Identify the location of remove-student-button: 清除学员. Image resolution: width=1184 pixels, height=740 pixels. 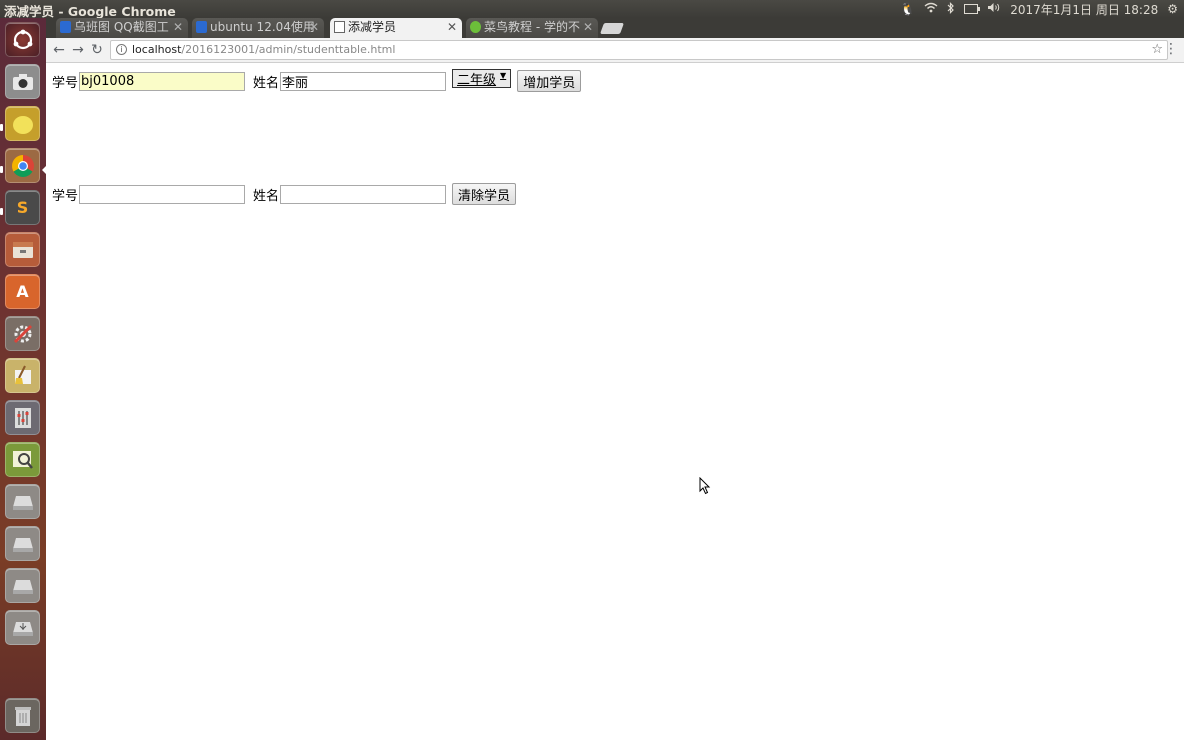
(484, 194).